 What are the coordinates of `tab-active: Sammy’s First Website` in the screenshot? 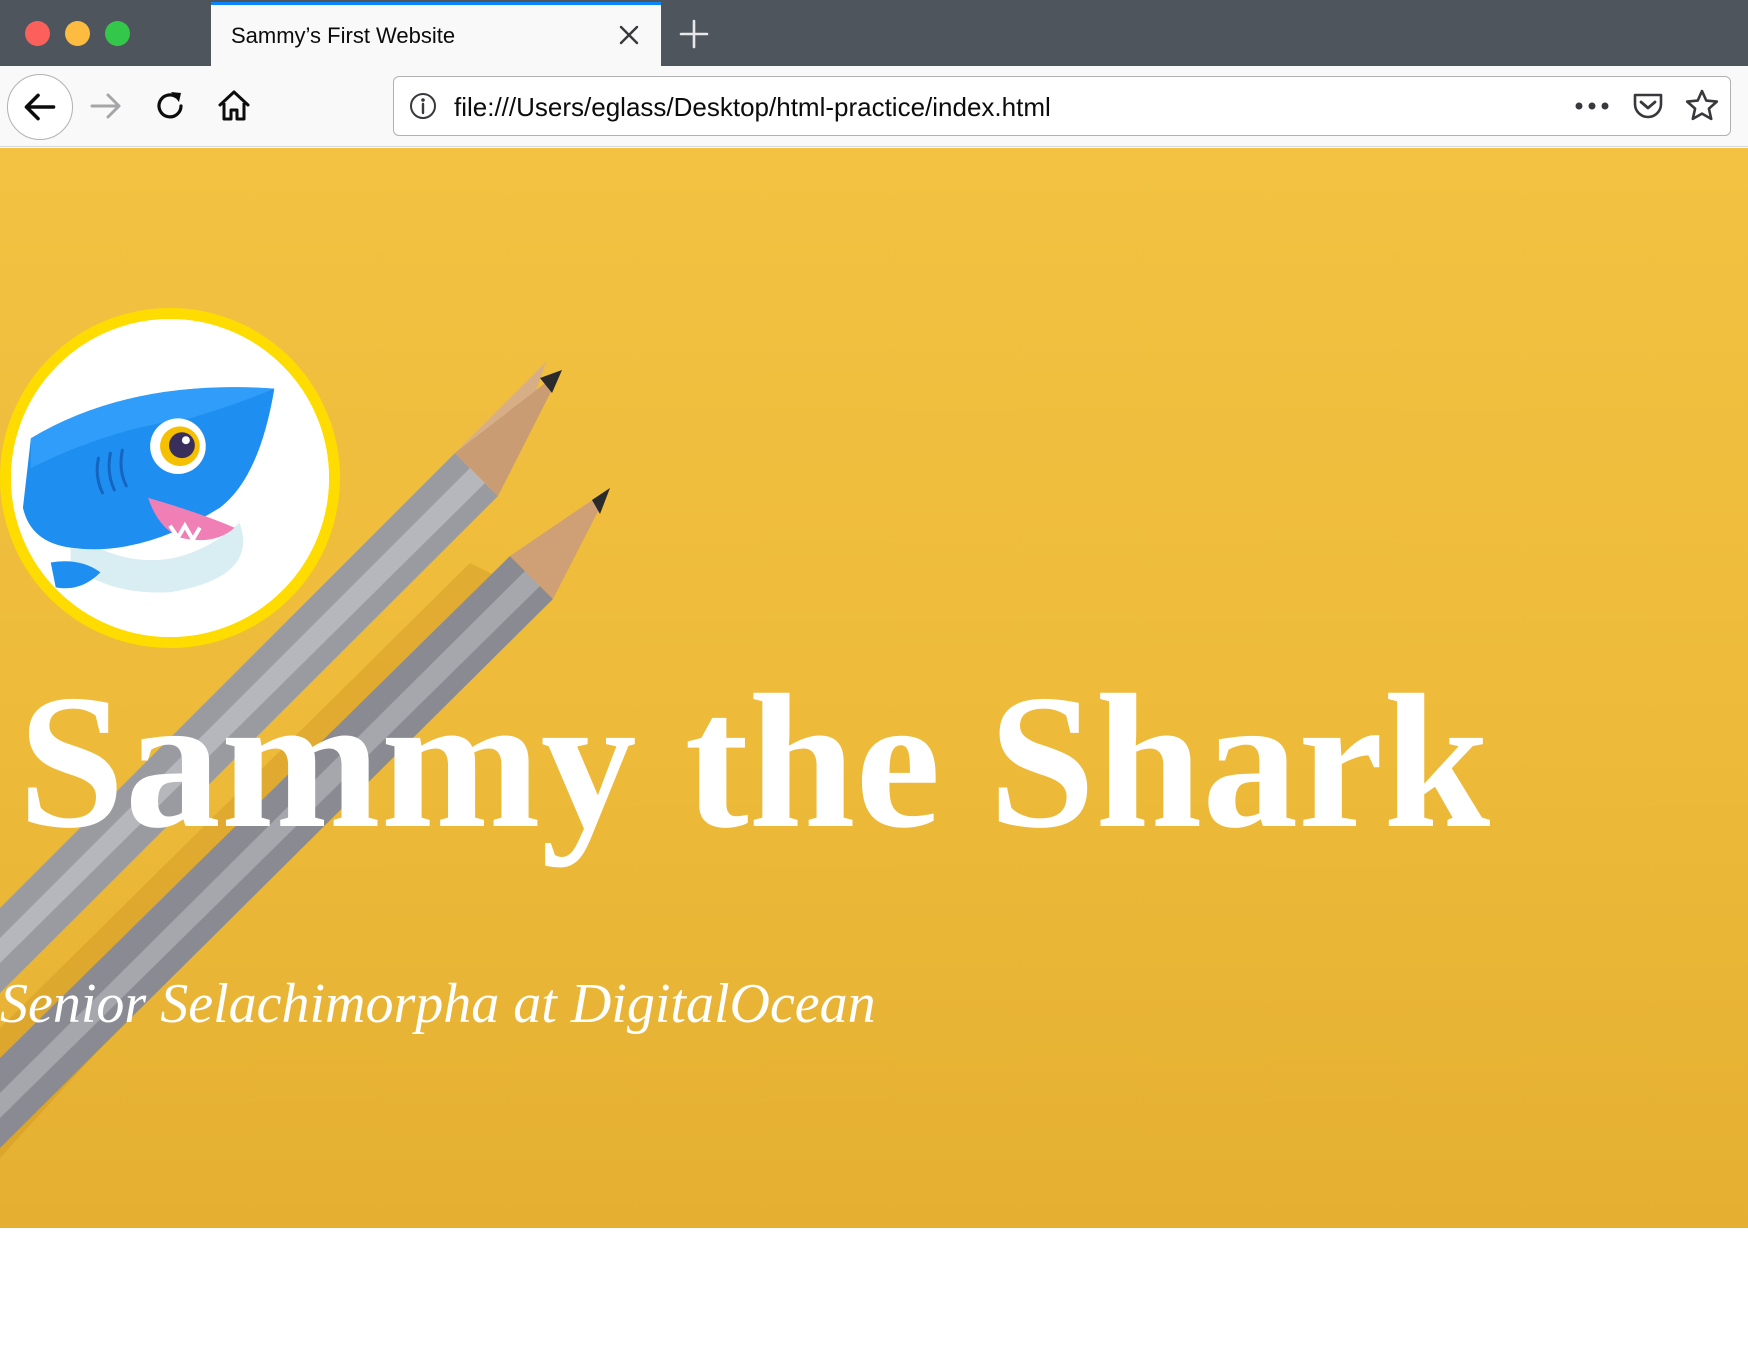 It's located at (436, 34).